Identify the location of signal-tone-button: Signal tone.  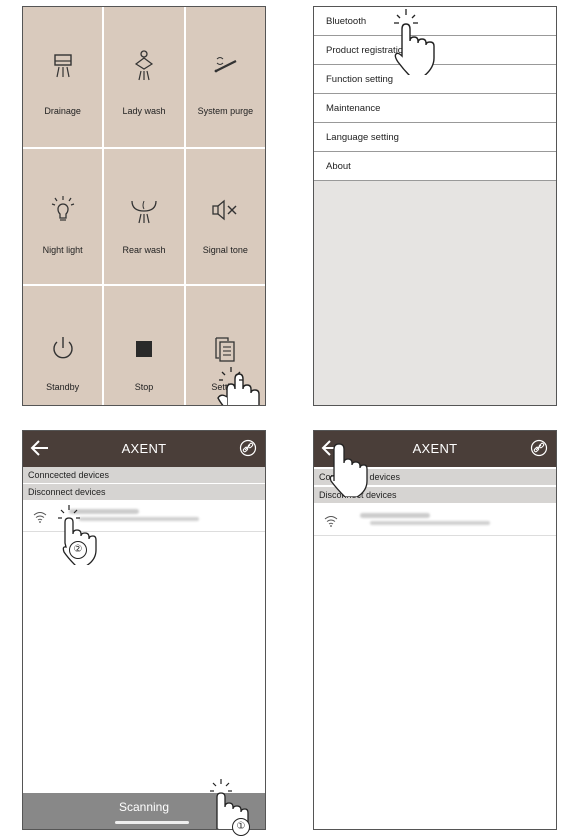
(225, 216).